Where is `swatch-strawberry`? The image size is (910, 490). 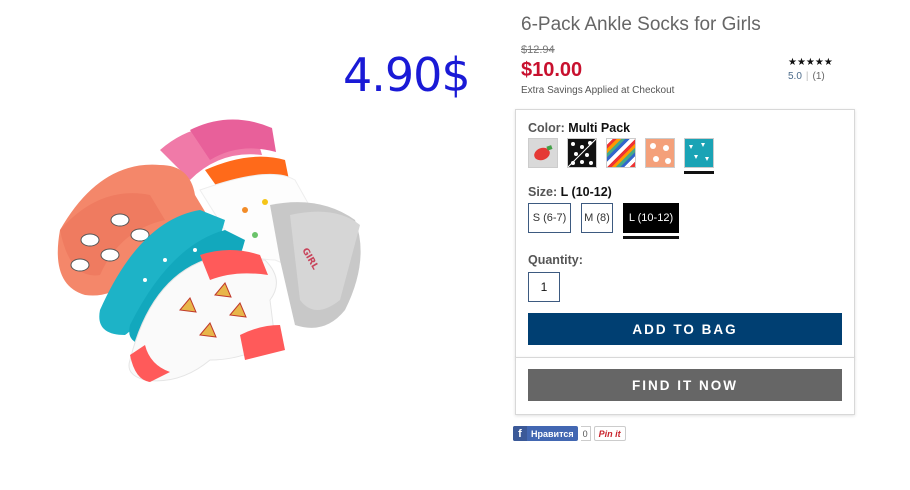
swatch-strawberry is located at coordinates (543, 153).